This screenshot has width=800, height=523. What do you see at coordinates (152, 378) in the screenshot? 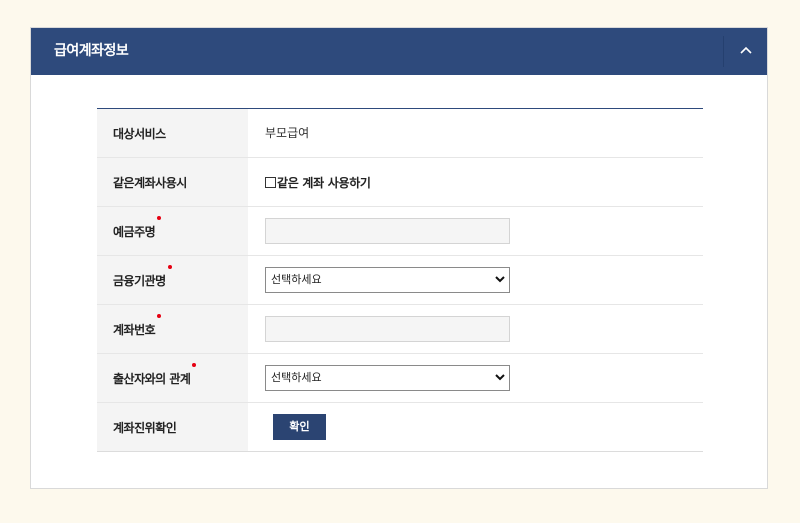
I see `relation-label-text: 출산자와의 관계` at bounding box center [152, 378].